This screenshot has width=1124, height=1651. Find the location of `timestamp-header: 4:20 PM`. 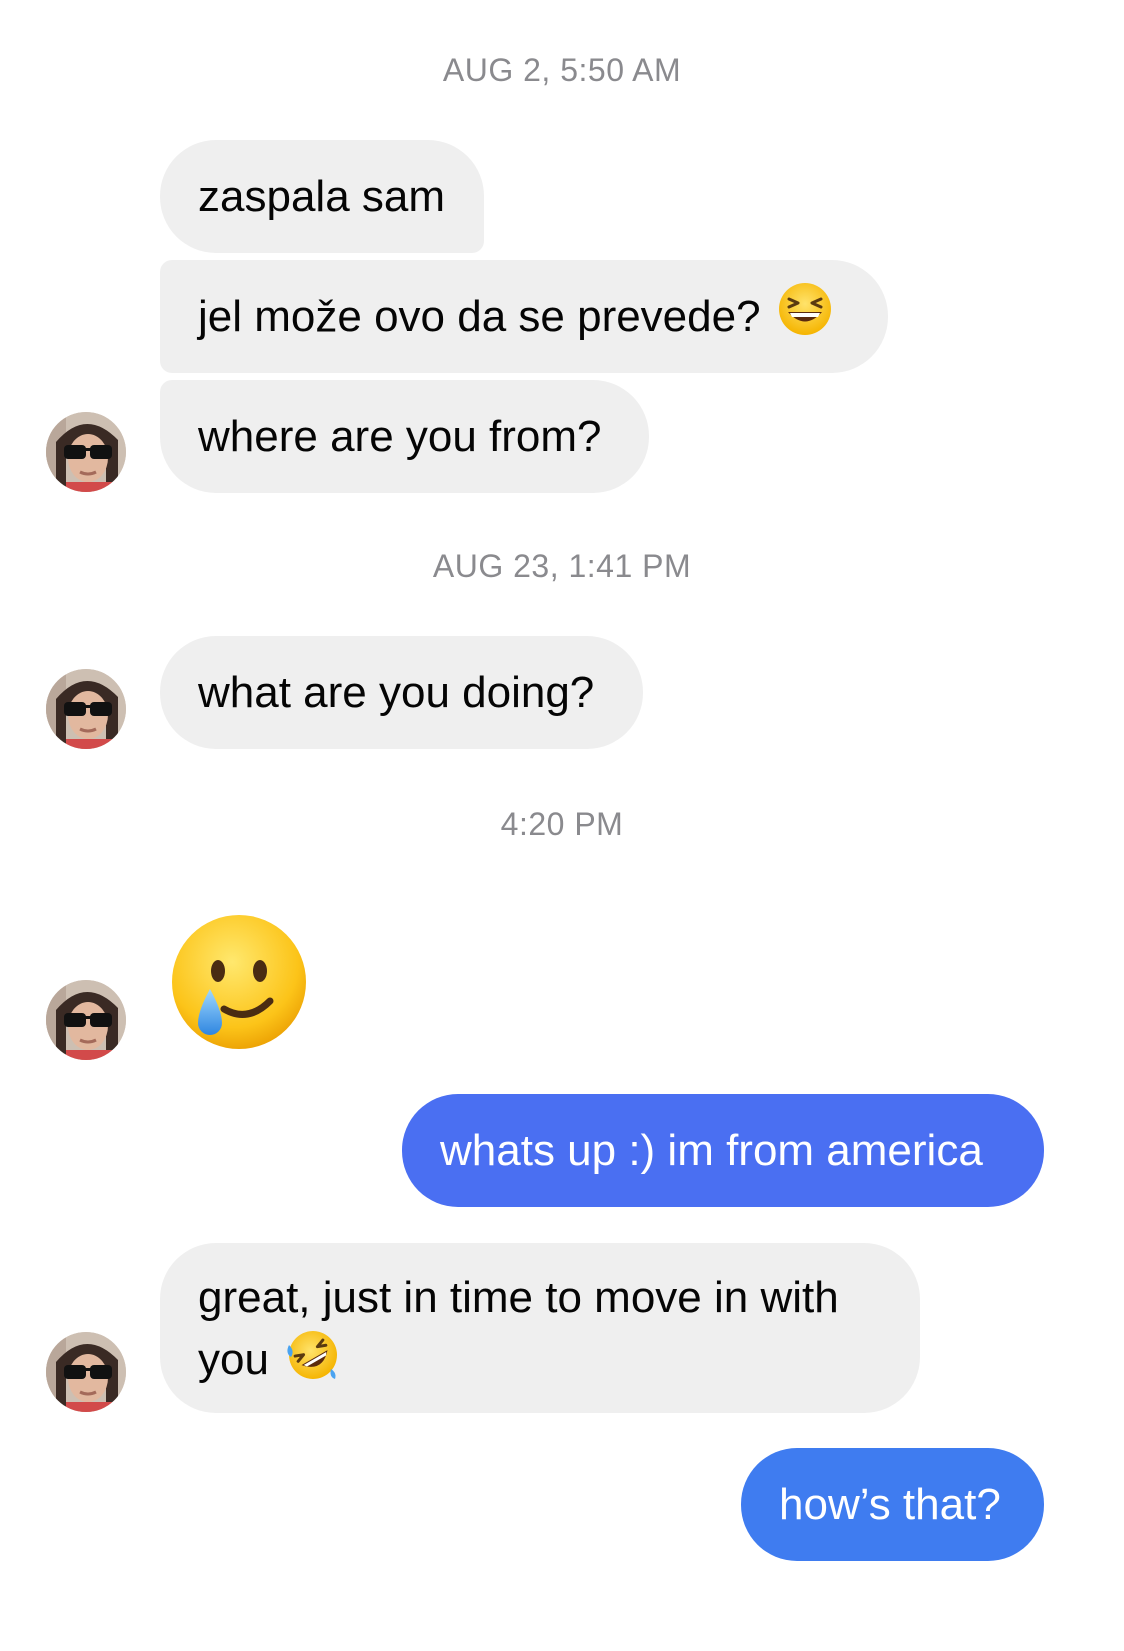

timestamp-header: 4:20 PM is located at coordinates (562, 824).